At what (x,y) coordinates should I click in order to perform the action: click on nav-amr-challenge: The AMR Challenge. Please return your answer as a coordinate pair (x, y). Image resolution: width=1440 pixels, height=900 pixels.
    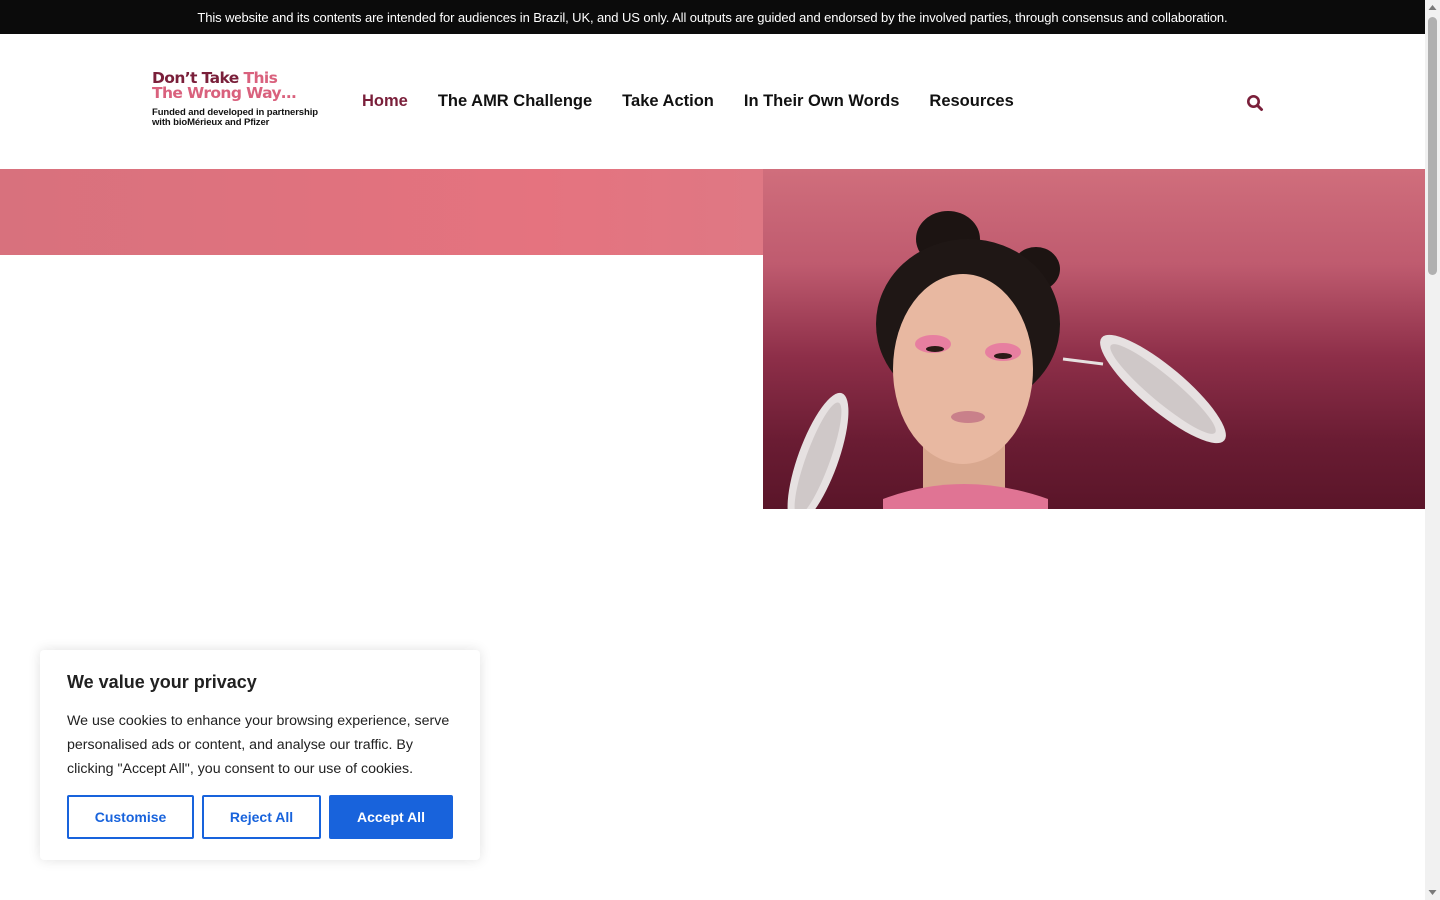
    Looking at the image, I should click on (515, 101).